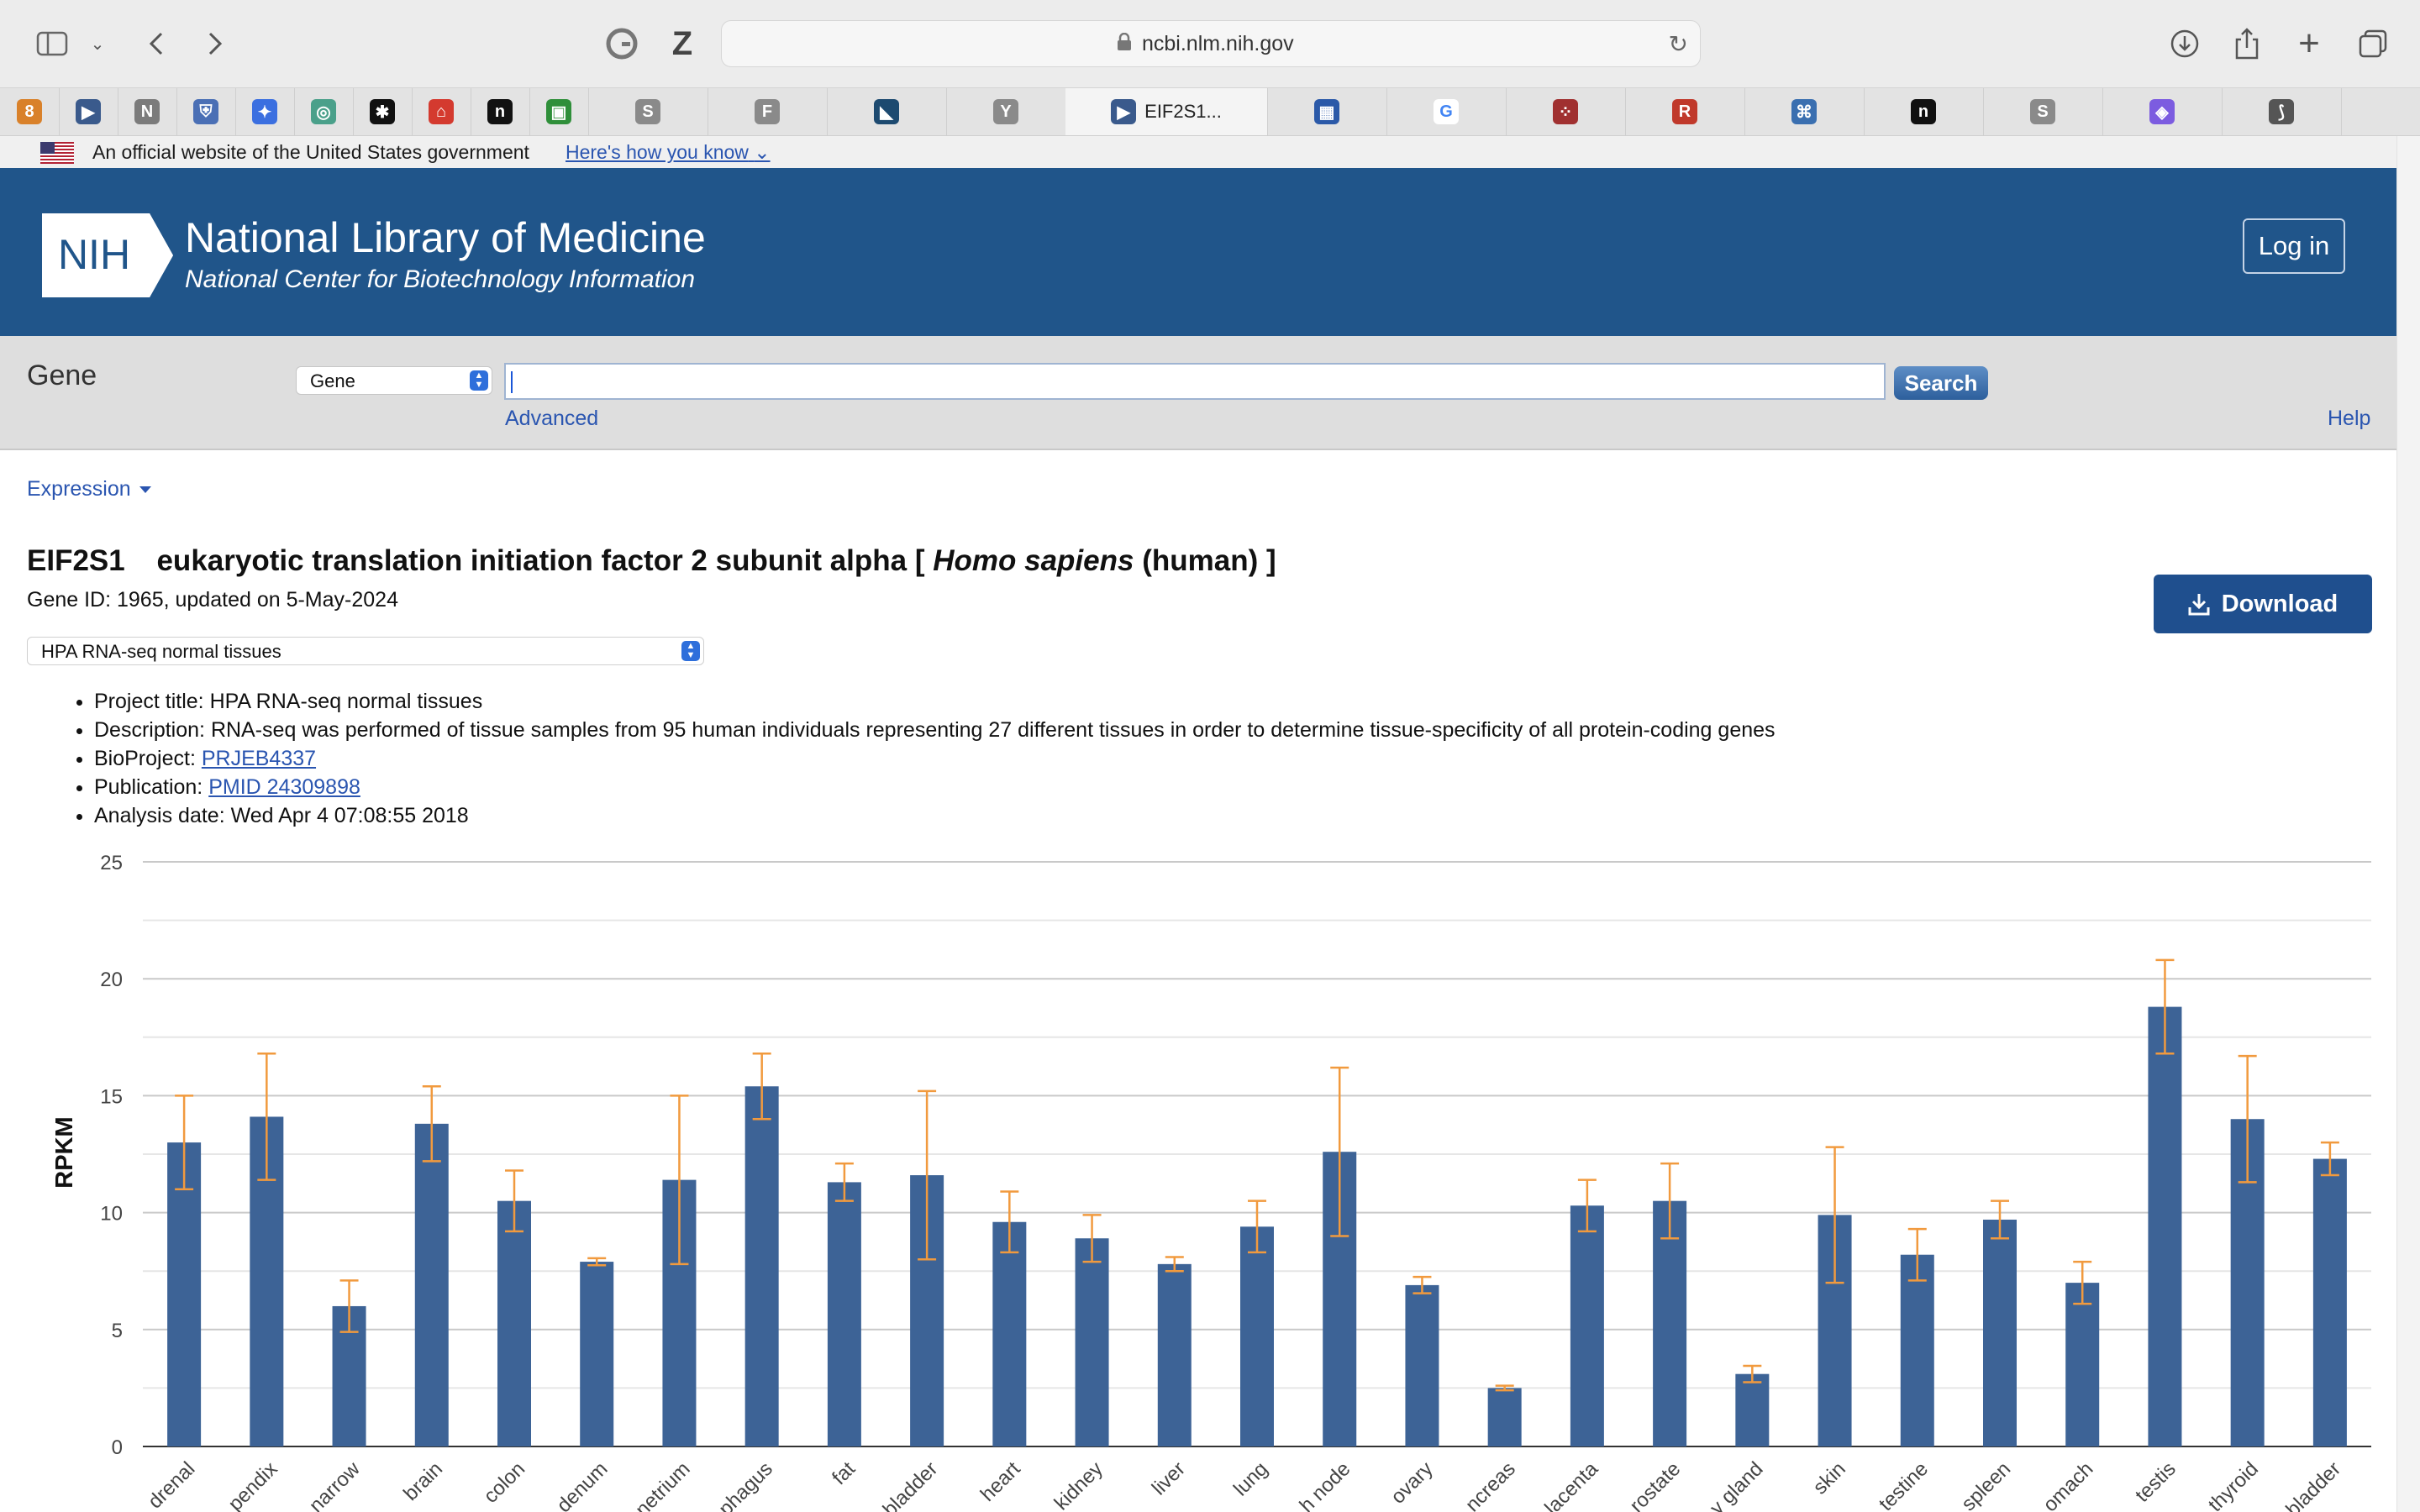 The width and height of the screenshot is (2420, 1512). I want to click on browser-tab: ▦, so click(1327, 111).